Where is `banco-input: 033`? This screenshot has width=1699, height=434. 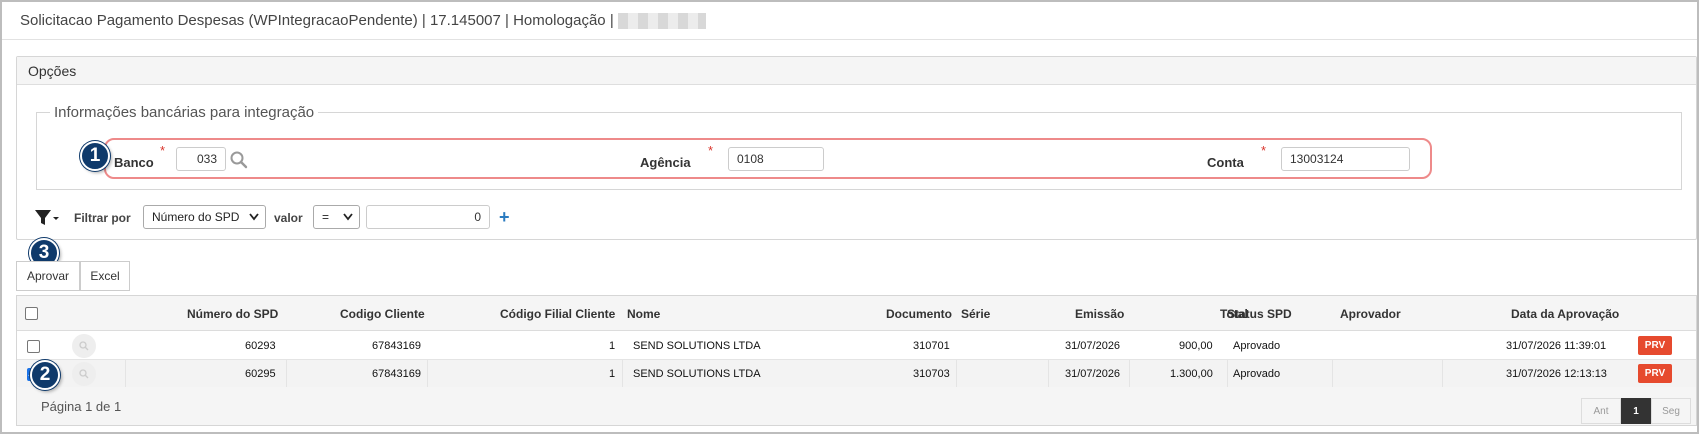
banco-input: 033 is located at coordinates (201, 159).